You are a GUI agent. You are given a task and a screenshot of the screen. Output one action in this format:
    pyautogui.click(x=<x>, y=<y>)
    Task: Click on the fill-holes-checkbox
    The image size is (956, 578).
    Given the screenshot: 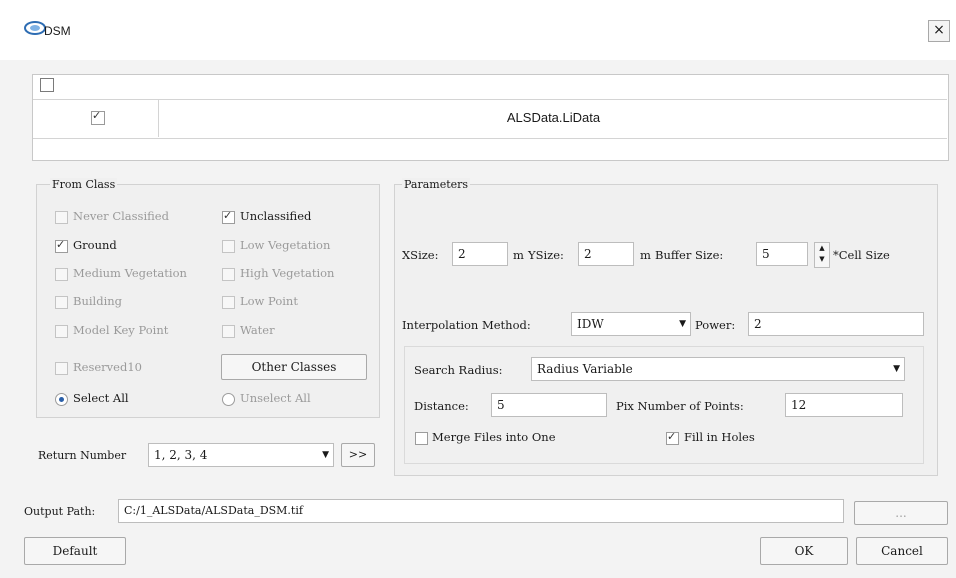 What is the action you would take?
    pyautogui.click(x=672, y=437)
    